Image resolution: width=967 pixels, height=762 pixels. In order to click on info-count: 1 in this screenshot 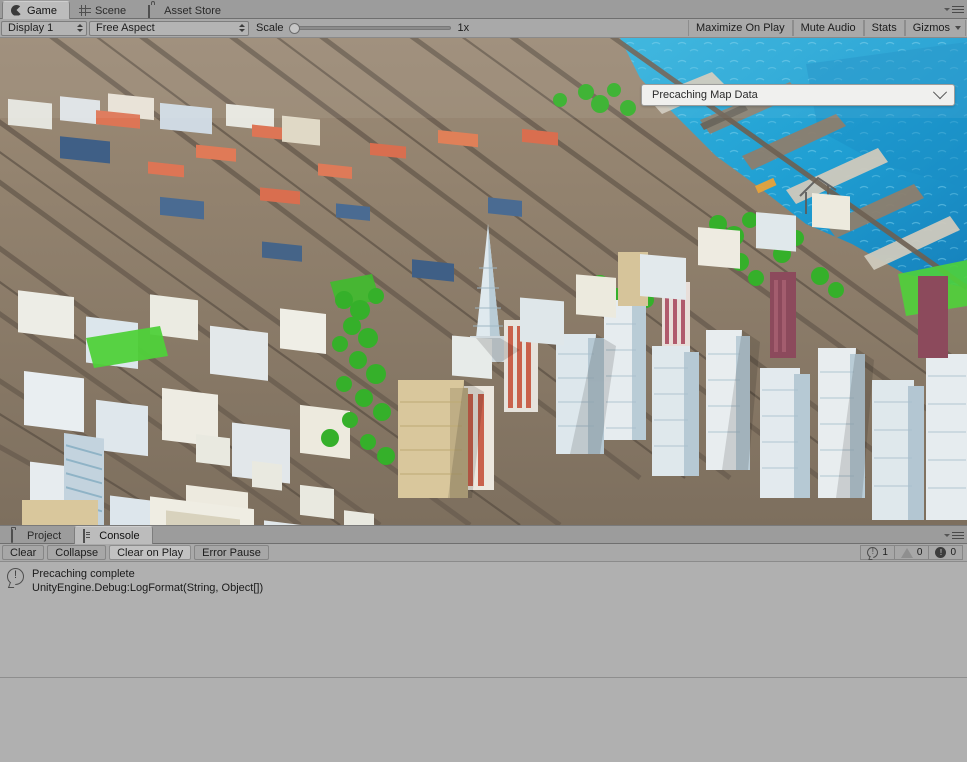, I will do `click(885, 552)`.